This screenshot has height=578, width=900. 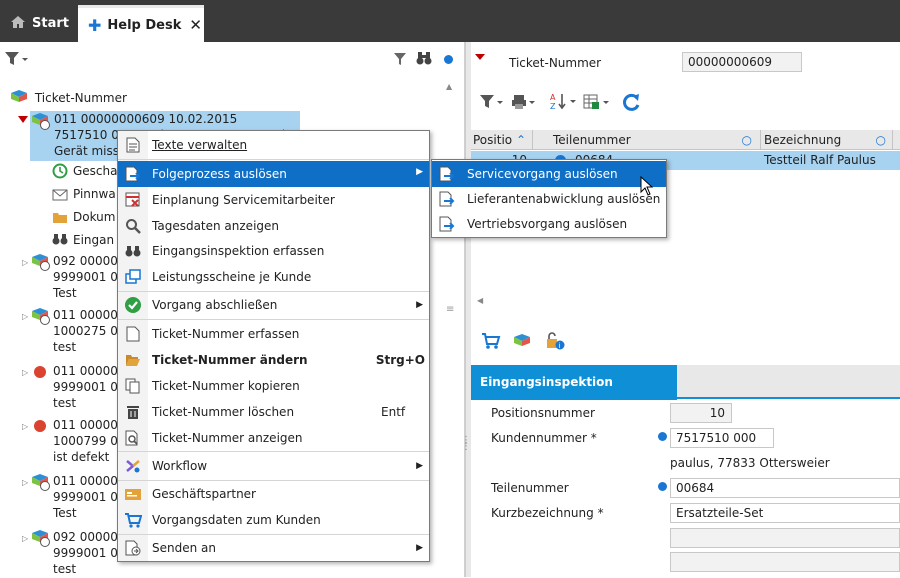 What do you see at coordinates (273, 360) in the screenshot?
I see `menu-item-ticket-aendern: Ticket-Nummer ändern Strg+O` at bounding box center [273, 360].